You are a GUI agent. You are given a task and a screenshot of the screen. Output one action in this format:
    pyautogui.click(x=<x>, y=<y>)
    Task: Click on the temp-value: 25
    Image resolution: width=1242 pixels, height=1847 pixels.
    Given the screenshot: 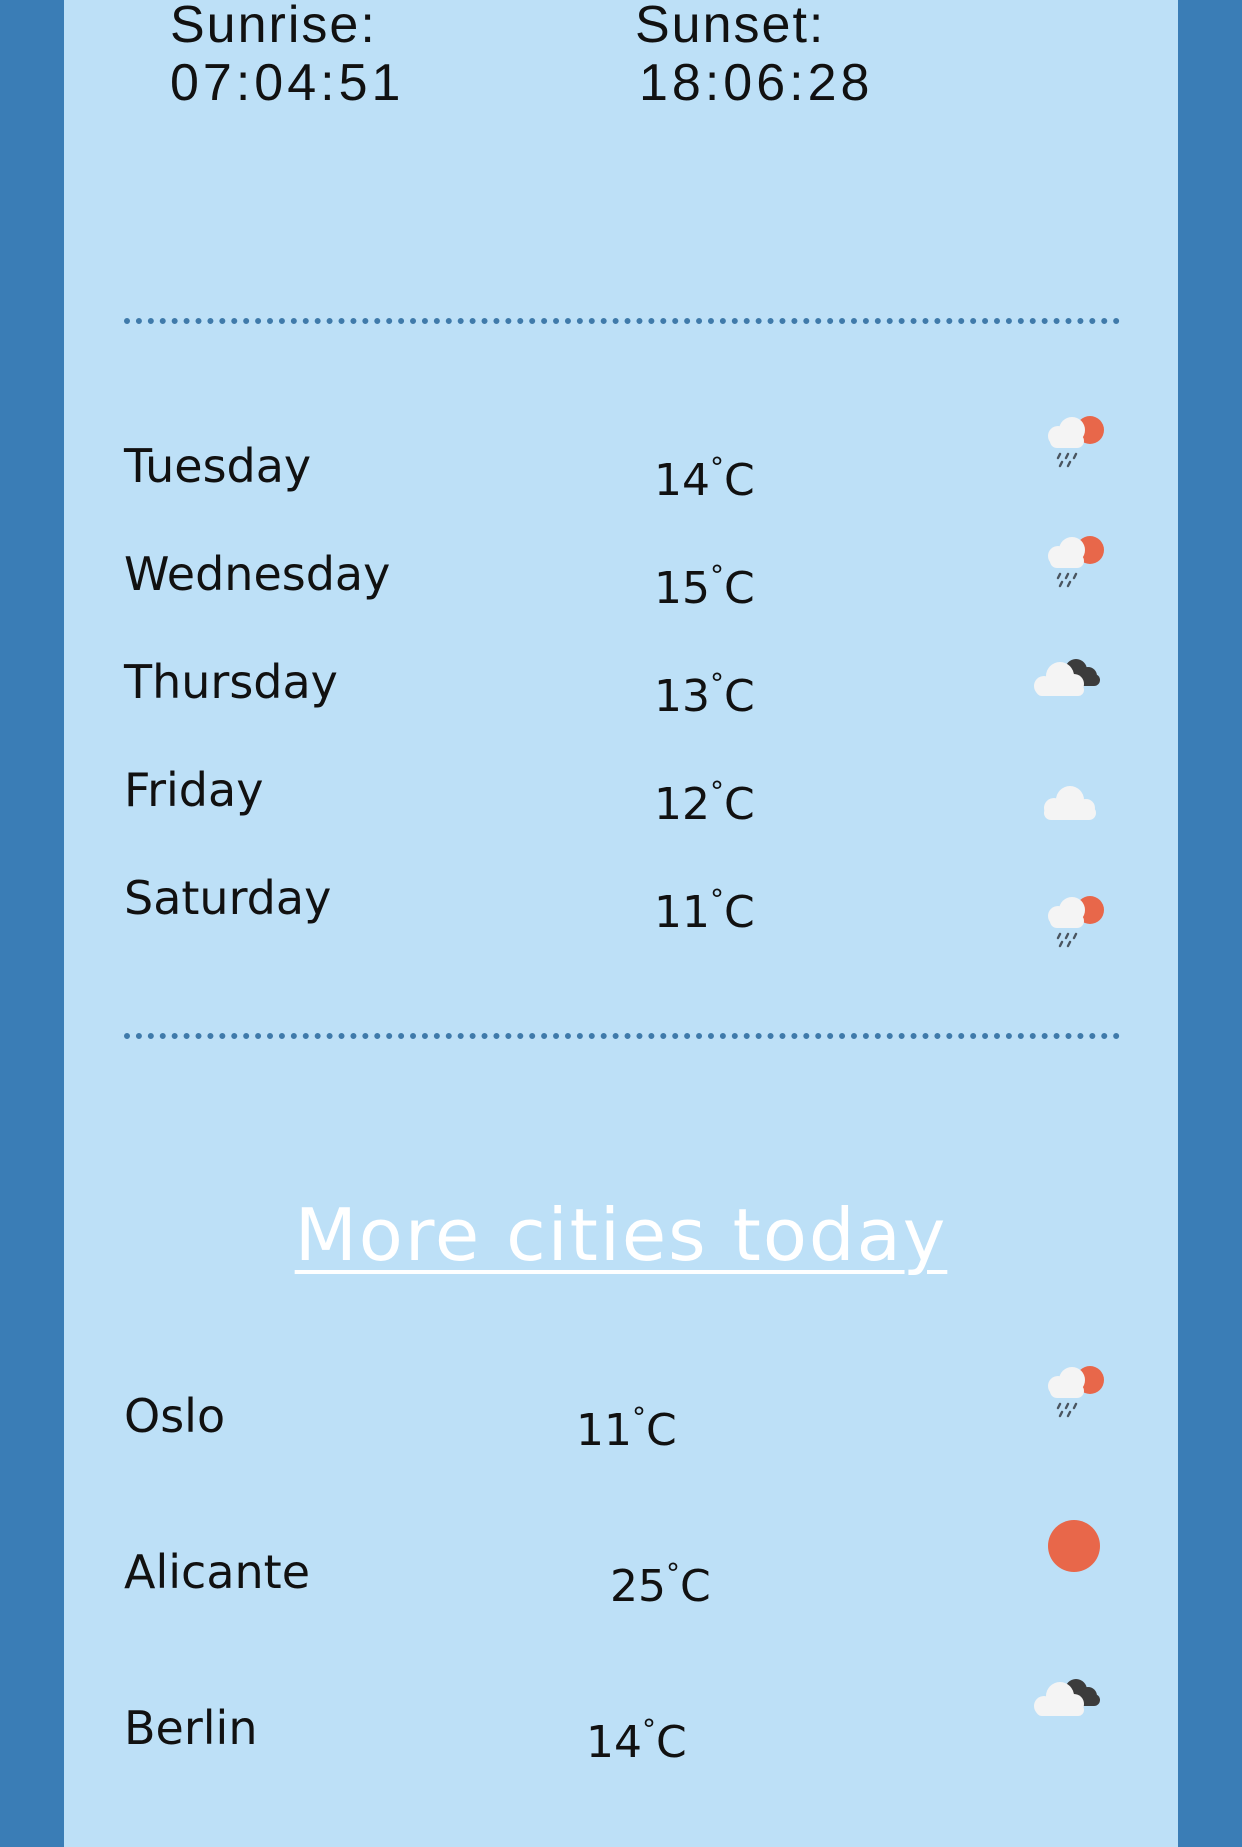 What is the action you would take?
    pyautogui.click(x=638, y=1586)
    